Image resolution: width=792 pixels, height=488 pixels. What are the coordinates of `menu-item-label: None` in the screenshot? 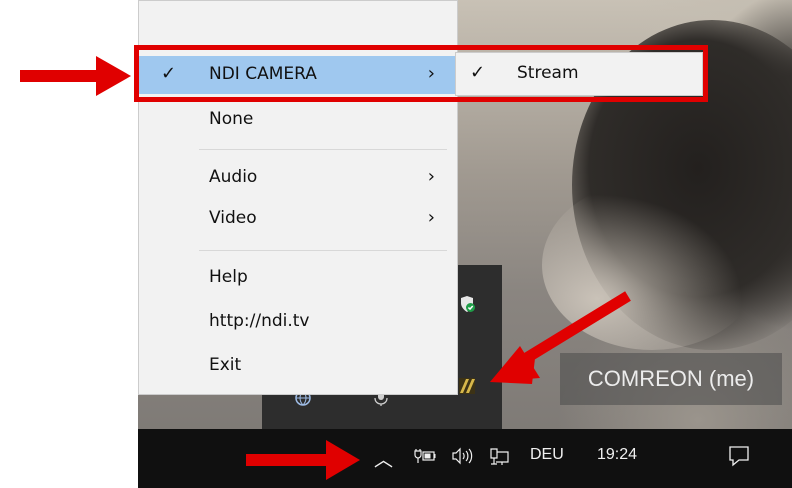 It's located at (231, 119).